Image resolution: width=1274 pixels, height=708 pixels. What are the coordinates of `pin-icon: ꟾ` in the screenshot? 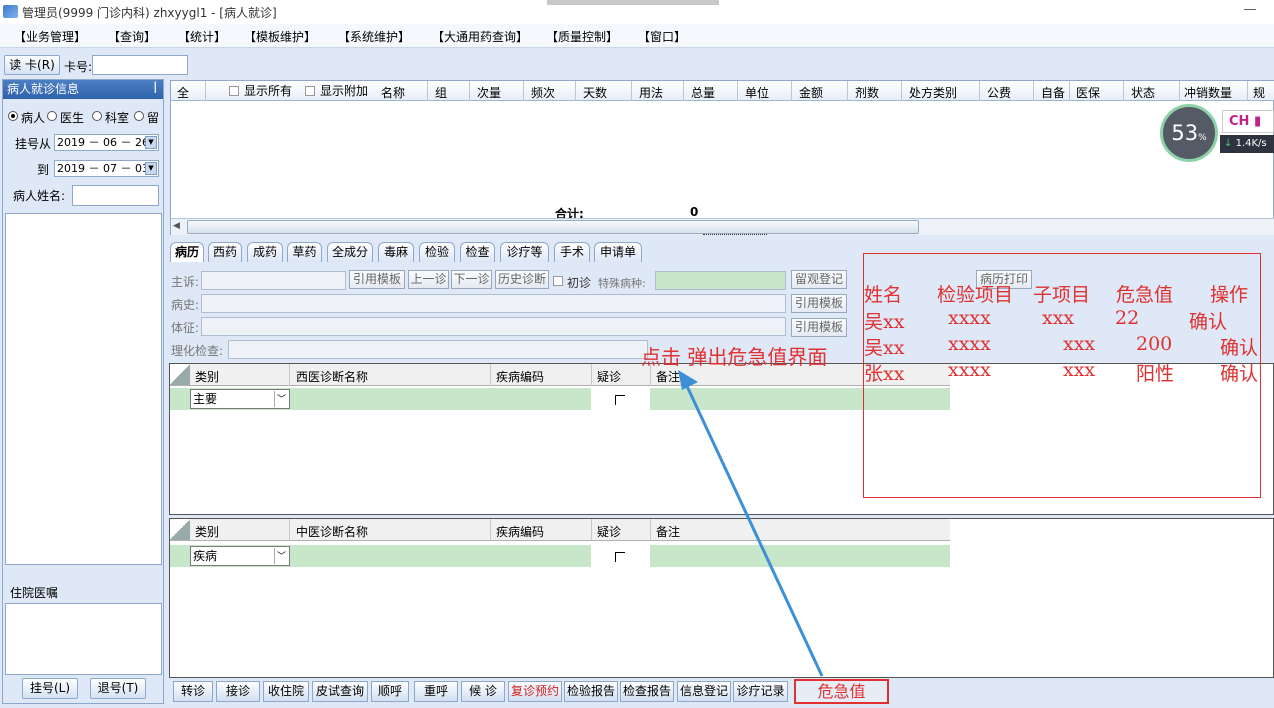 It's located at (155, 89).